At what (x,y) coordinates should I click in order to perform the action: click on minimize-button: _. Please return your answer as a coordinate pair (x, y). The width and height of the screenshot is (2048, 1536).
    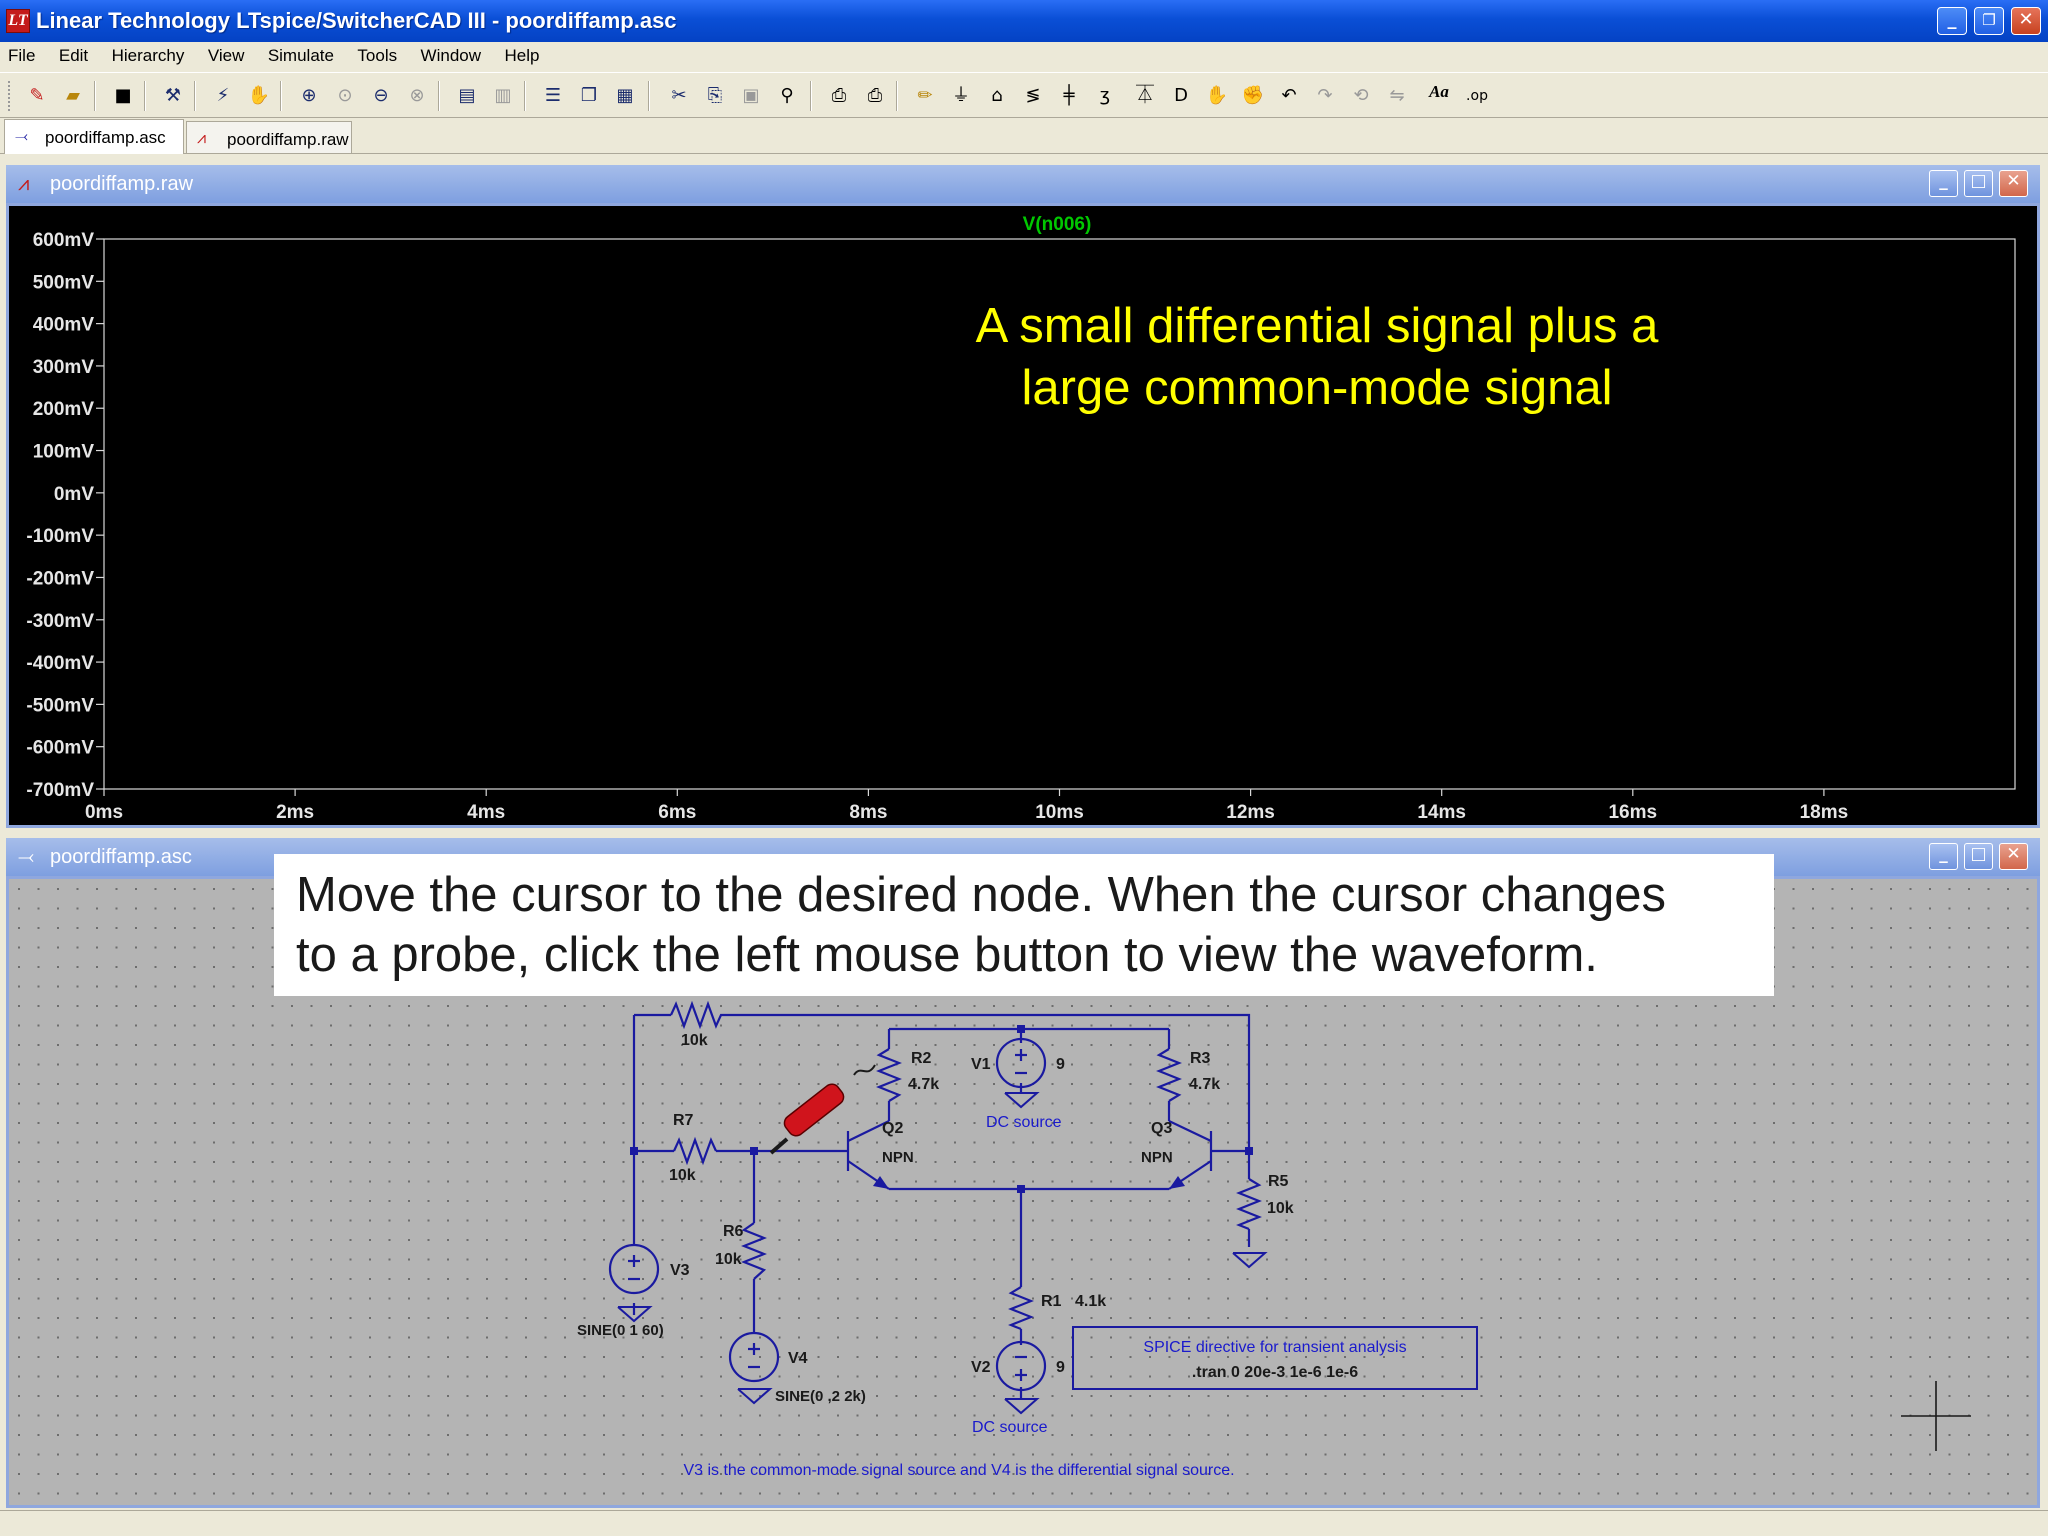
    Looking at the image, I should click on (1952, 21).